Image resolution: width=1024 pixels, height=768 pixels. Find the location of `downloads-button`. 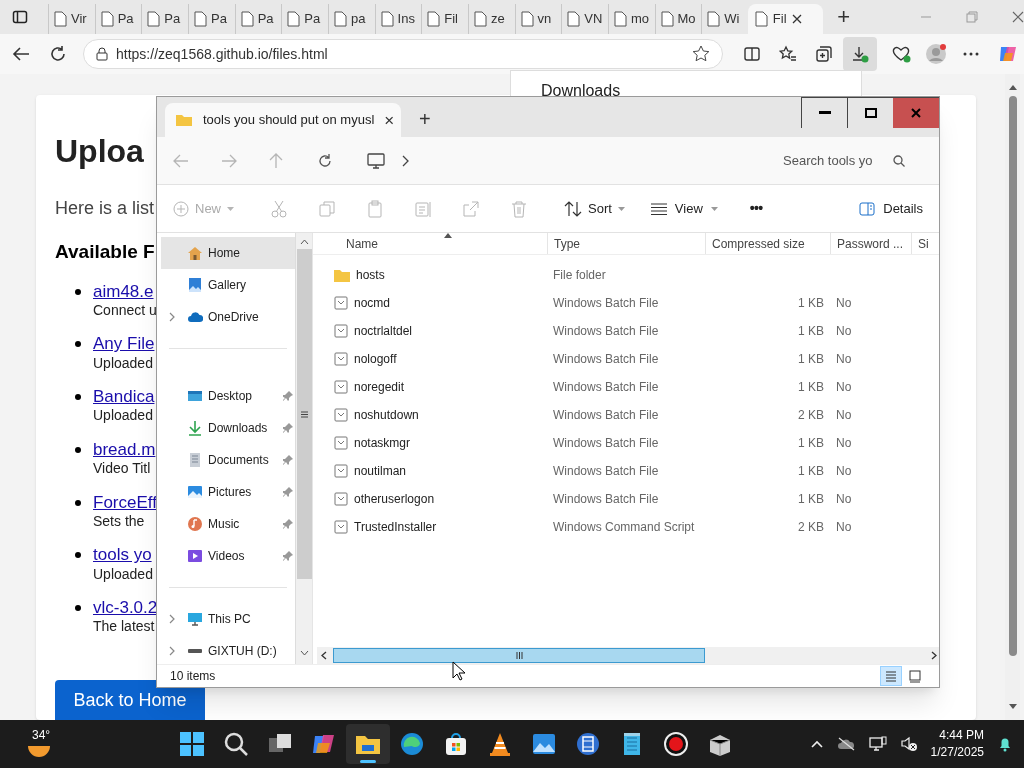

downloads-button is located at coordinates (860, 54).